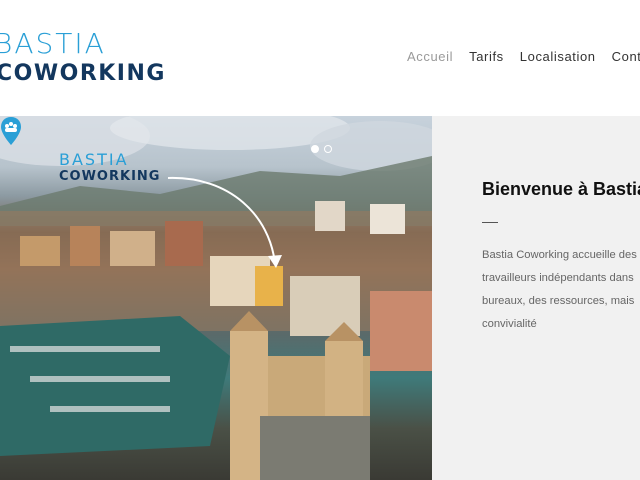 The image size is (640, 480). Describe the element at coordinates (486, 56) in the screenshot. I see `nav-tarifs: Tarifs` at that location.